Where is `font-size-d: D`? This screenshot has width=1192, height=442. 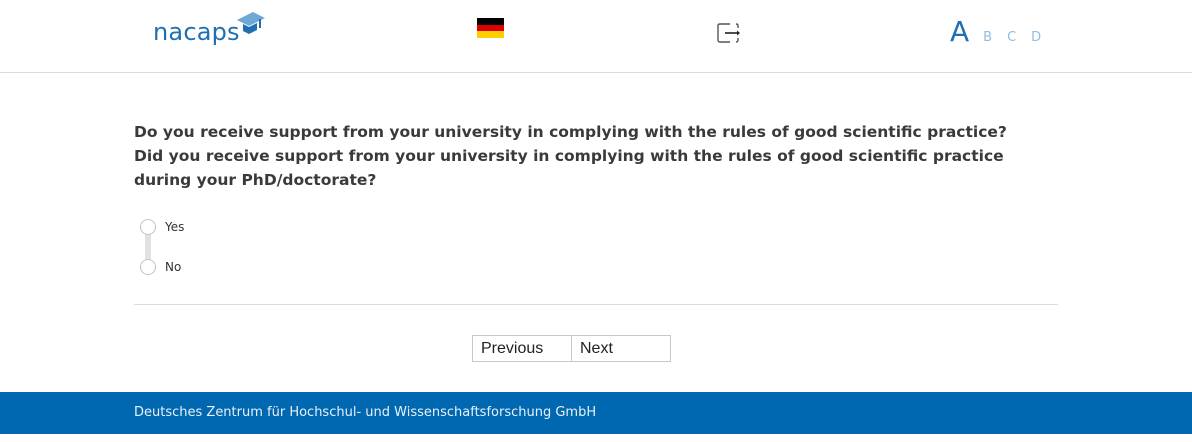
font-size-d: D is located at coordinates (1036, 37).